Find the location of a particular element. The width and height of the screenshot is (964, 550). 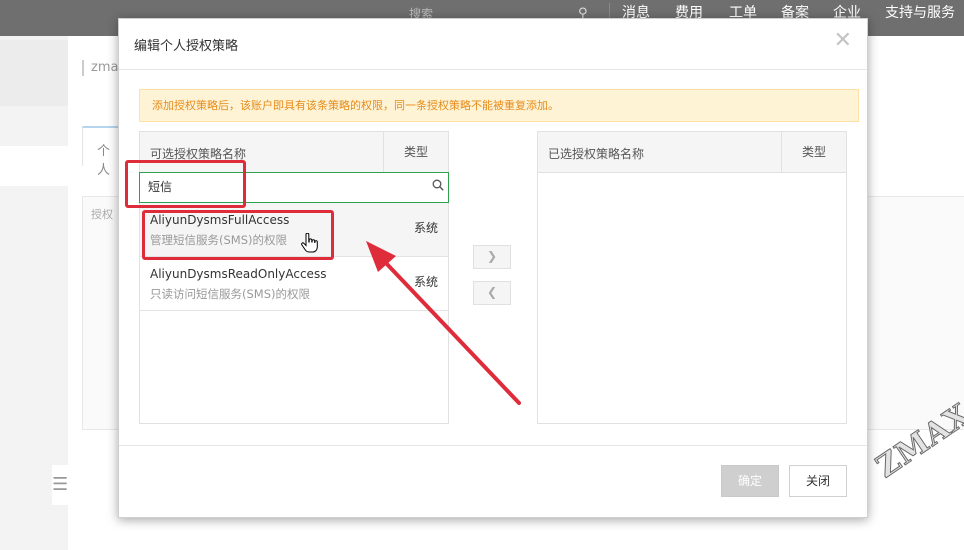

header-policy-name: 可选授权策略名称 is located at coordinates (198, 154).